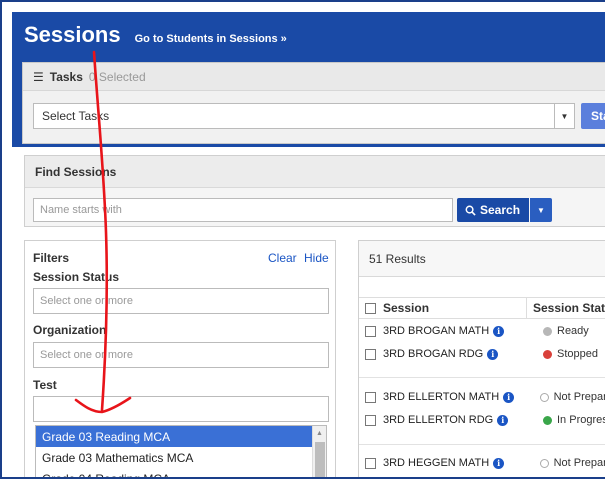  I want to click on organization-input, so click(181, 355).